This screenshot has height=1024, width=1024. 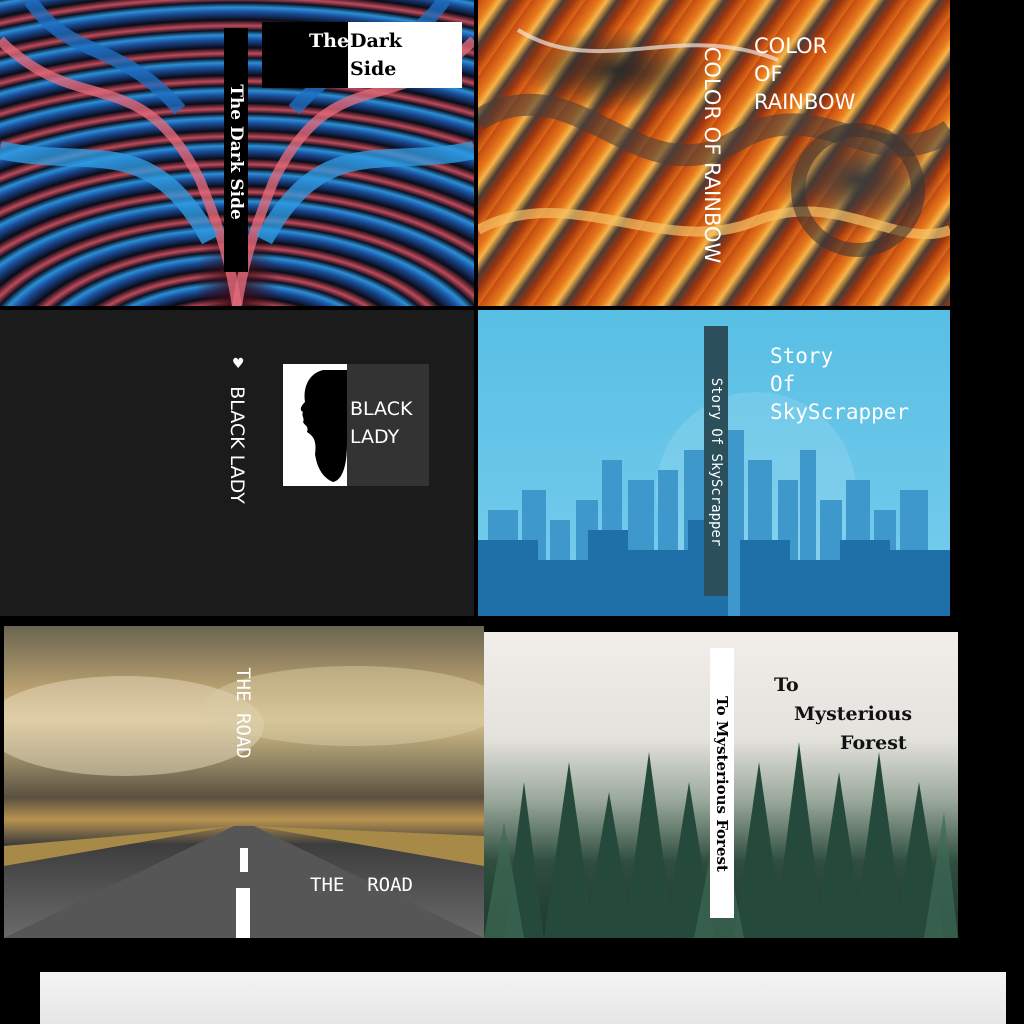 I want to click on cover-black-lady: ♥ BLACK LADY BLACK LADY, so click(x=237, y=463).